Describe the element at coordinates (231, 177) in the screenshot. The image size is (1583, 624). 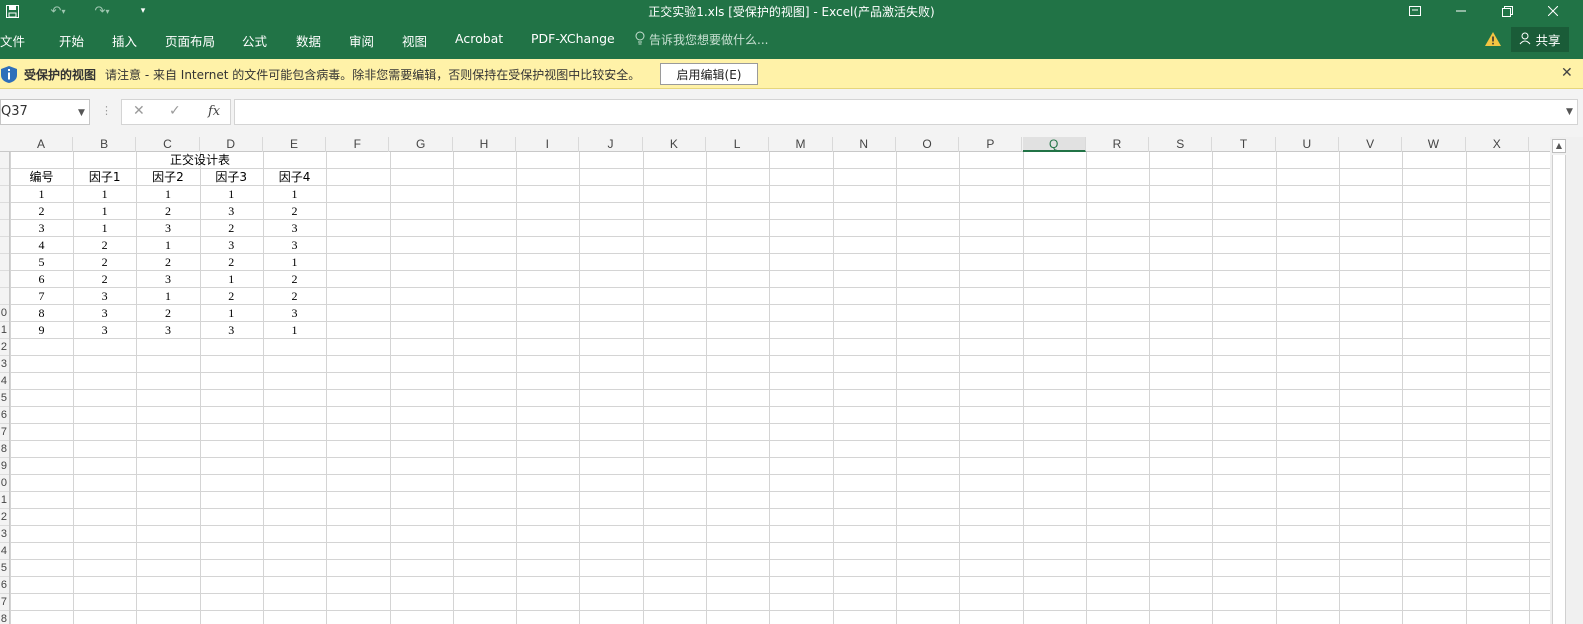
I see `table-header-cell: 因子3` at that location.